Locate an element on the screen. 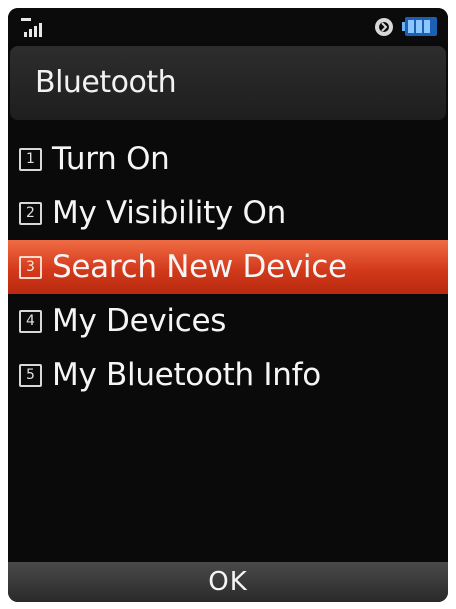 The image size is (456, 609). menu-item-search-new-device: 3 Search New Device is located at coordinates (228, 267).